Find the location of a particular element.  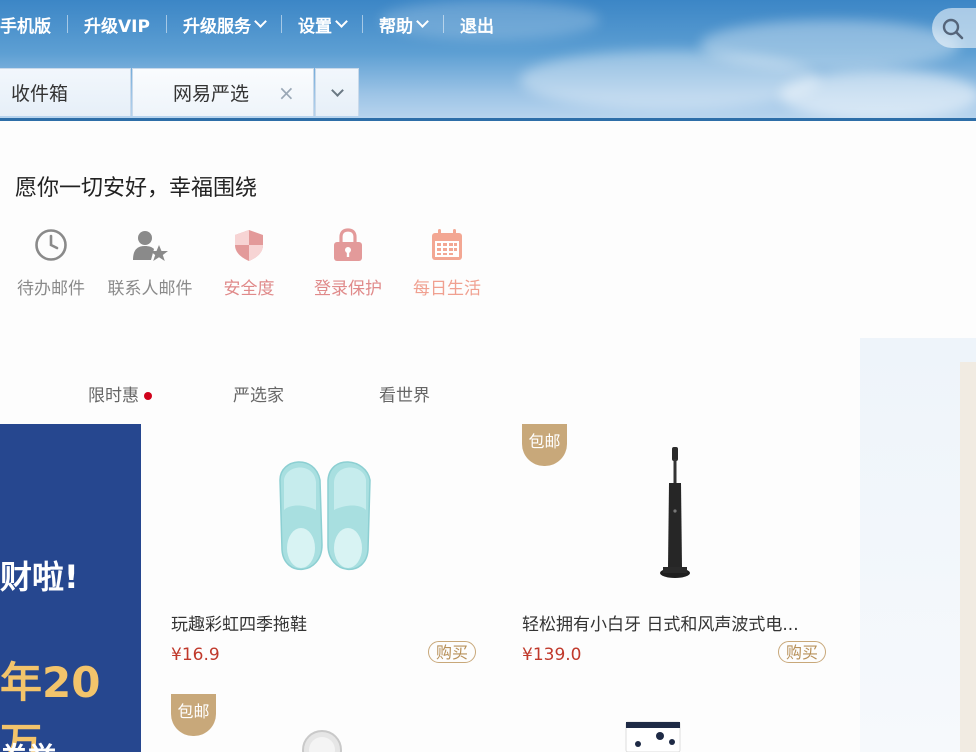

nav-logout: 退出 is located at coordinates (477, 24).